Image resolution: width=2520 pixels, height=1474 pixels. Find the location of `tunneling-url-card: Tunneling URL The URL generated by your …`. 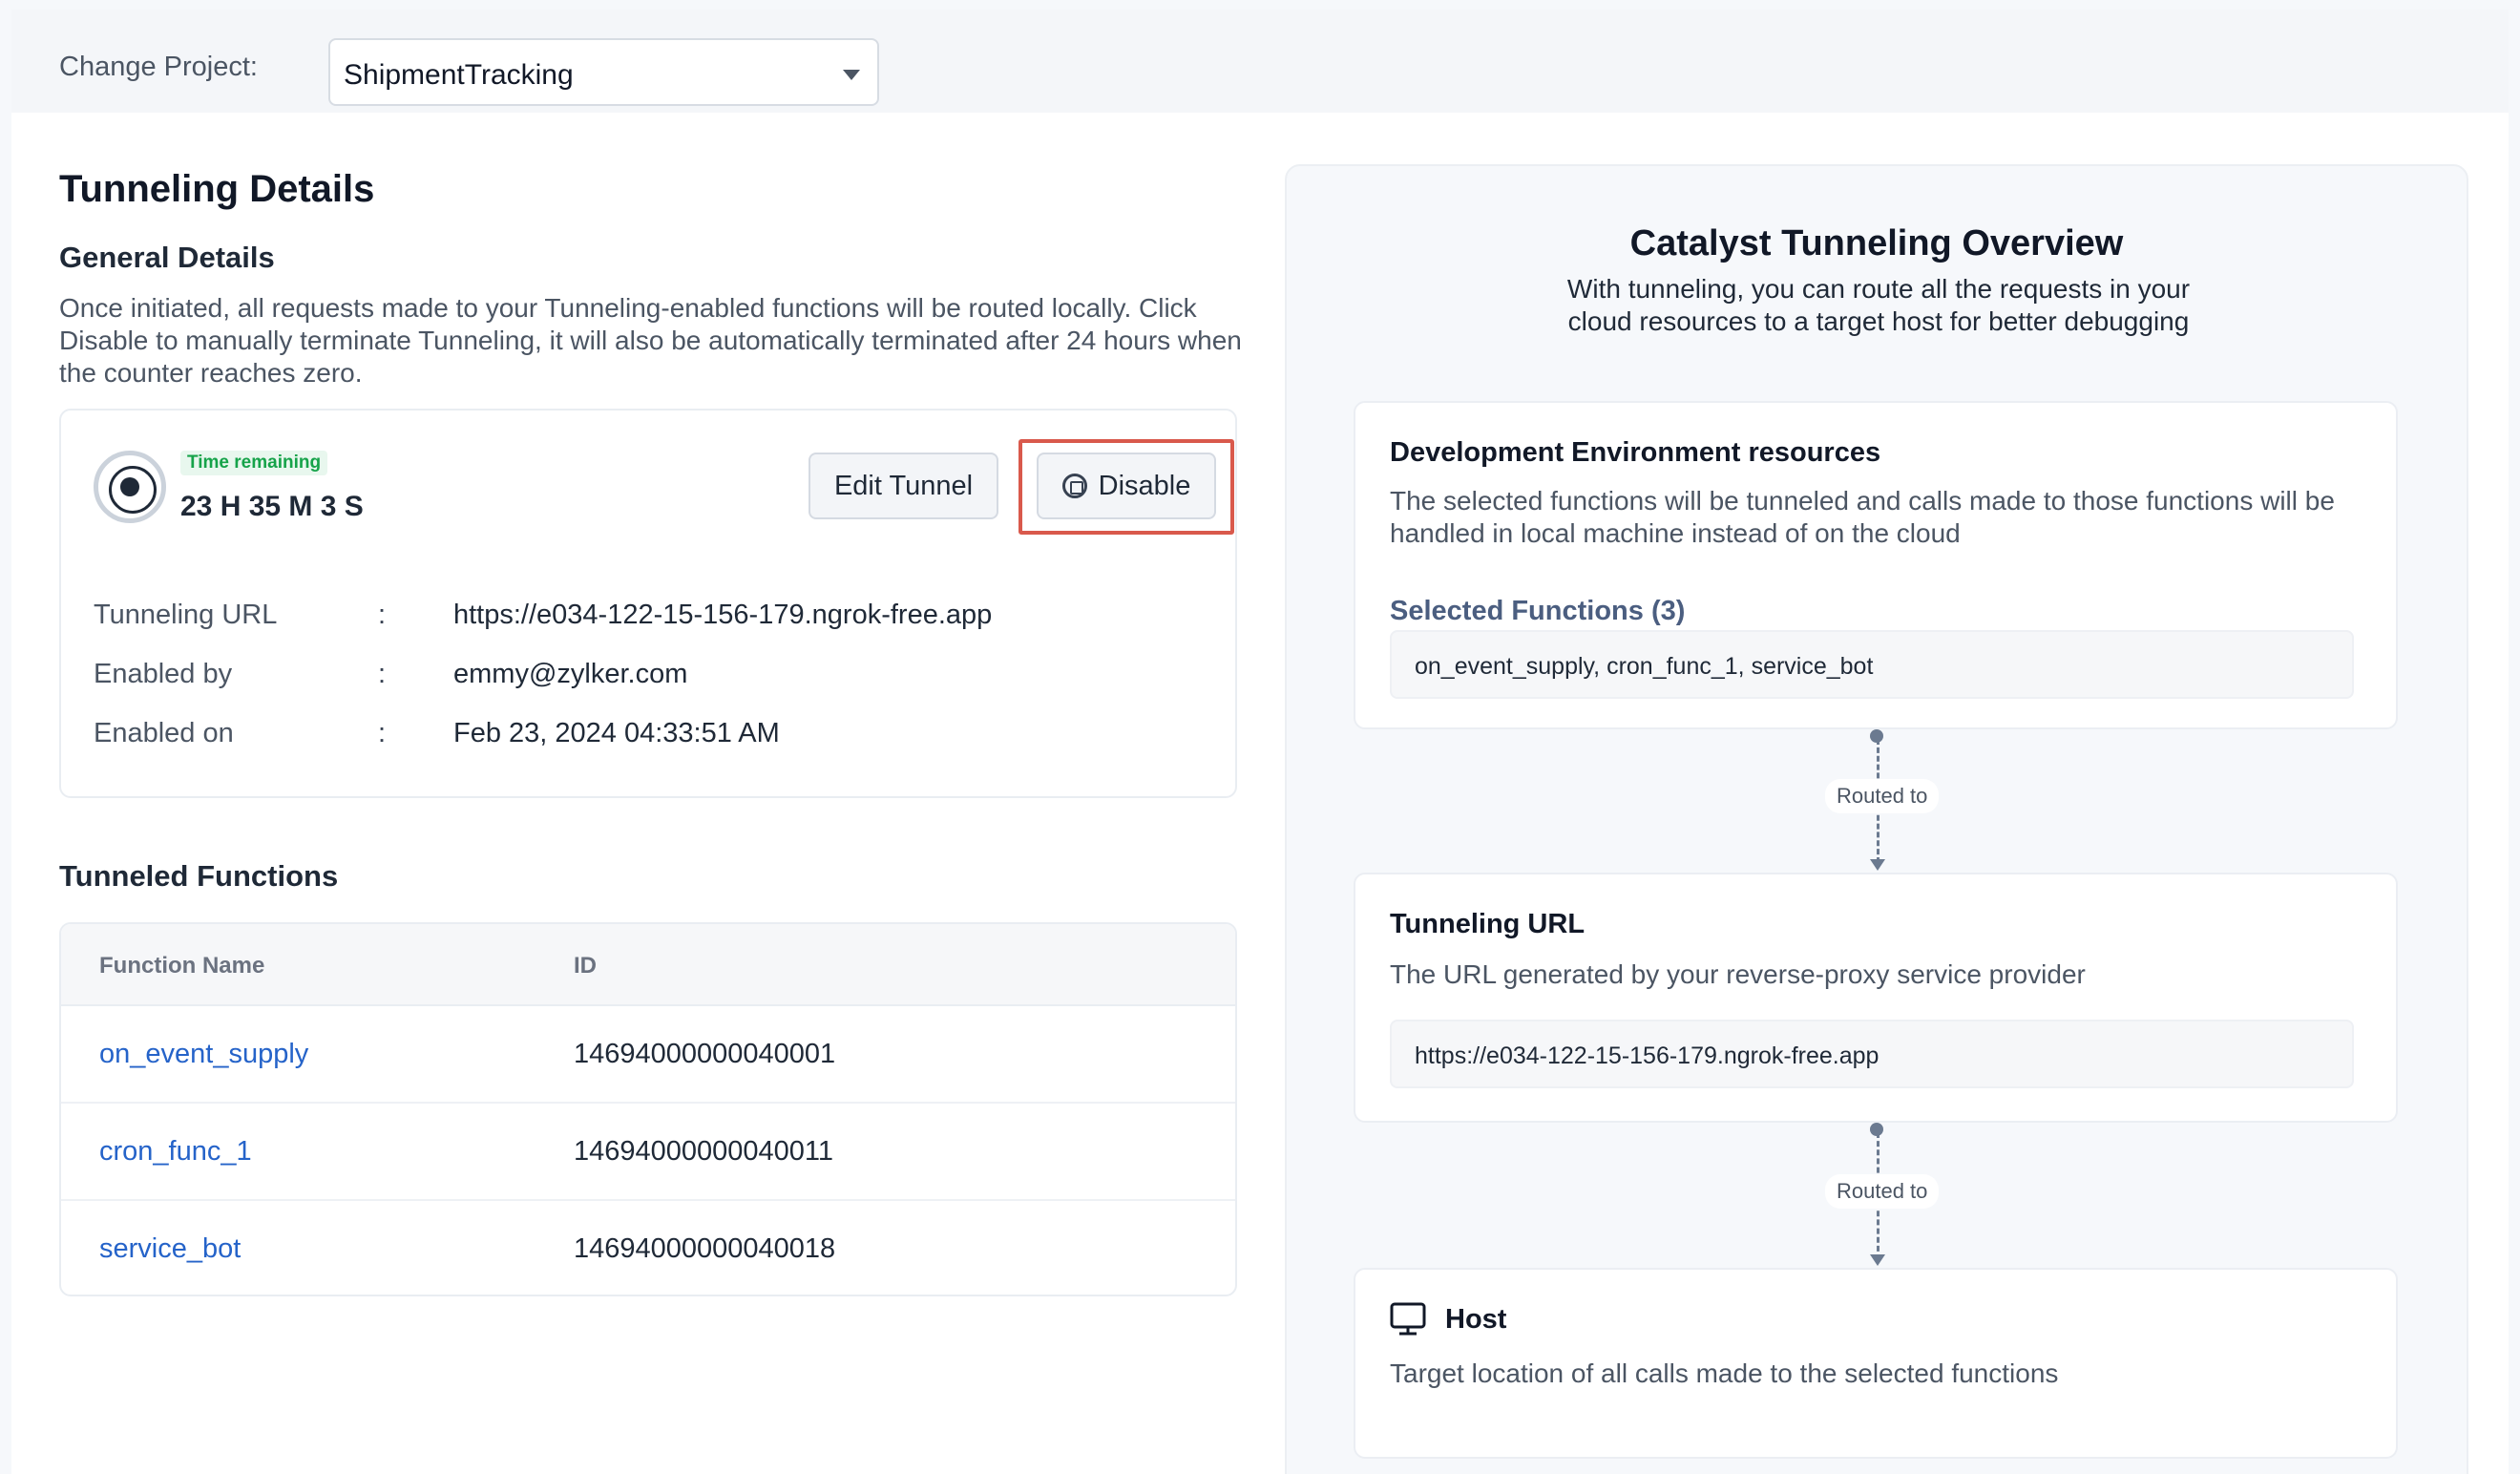

tunneling-url-card: Tunneling URL The URL generated by your … is located at coordinates (1876, 998).